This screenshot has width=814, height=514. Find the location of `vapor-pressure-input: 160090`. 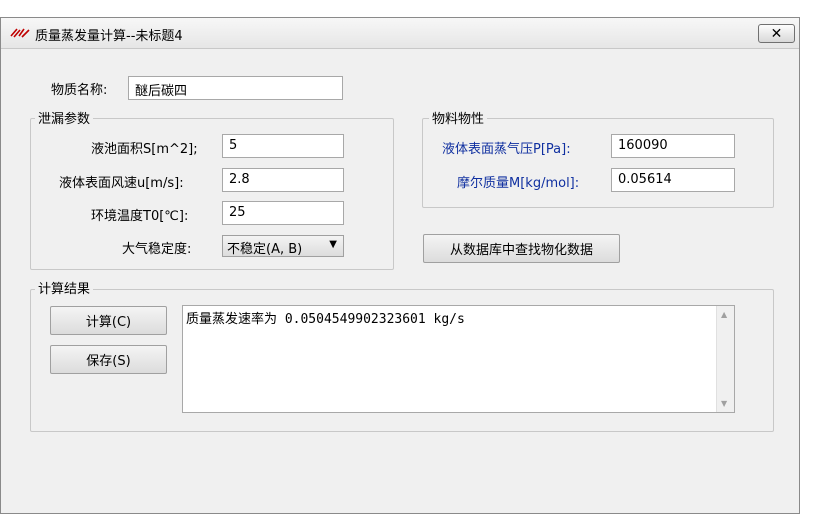

vapor-pressure-input: 160090 is located at coordinates (673, 146).